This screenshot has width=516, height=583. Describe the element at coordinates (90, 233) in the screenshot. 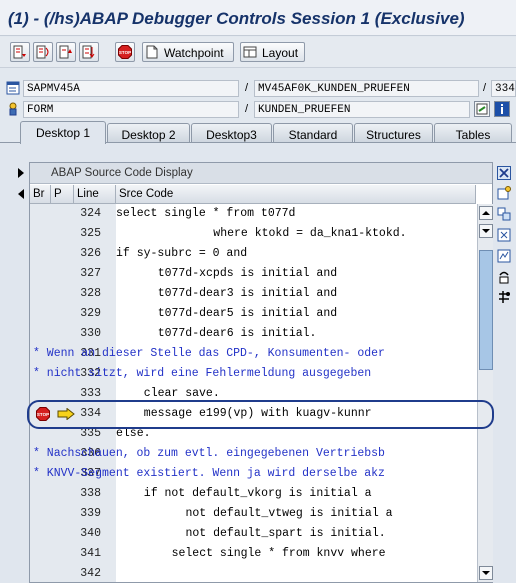

I see `line-number: 325` at that location.